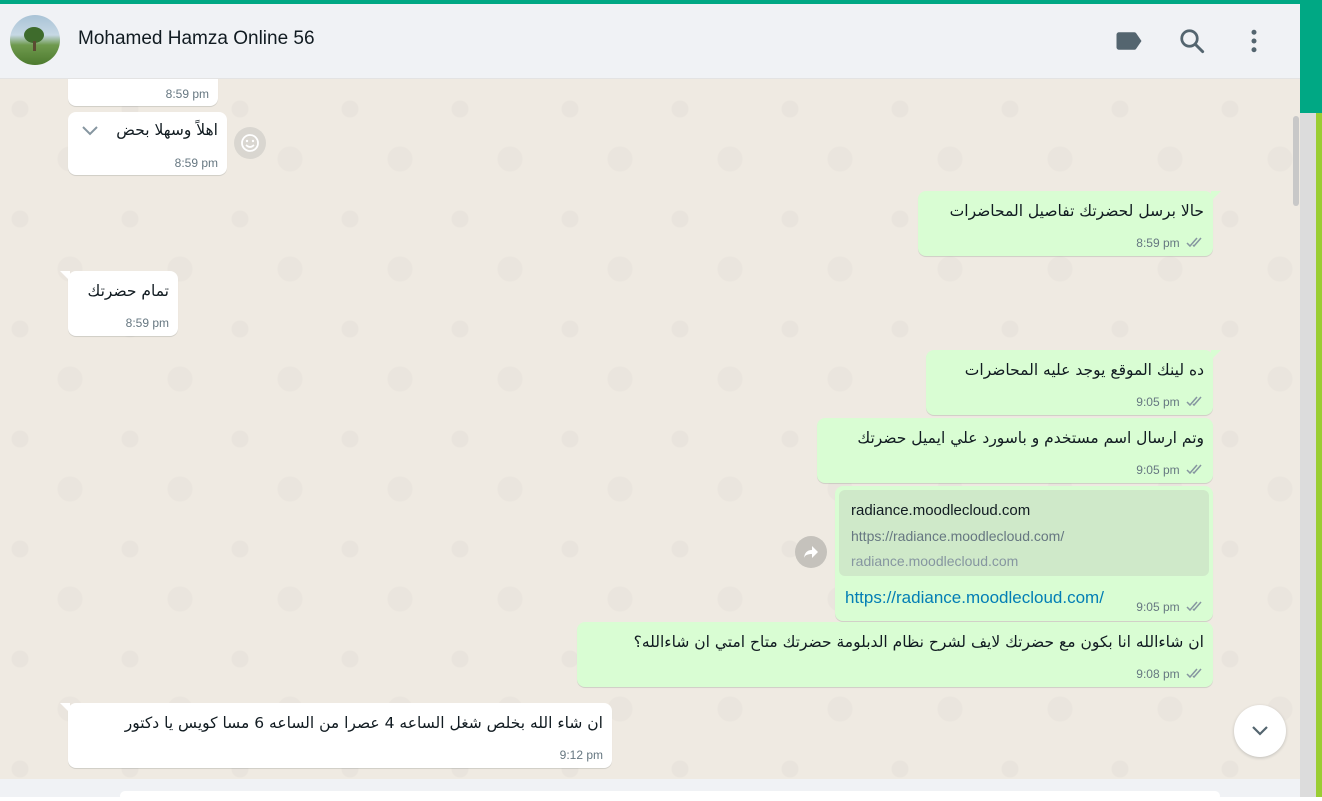  Describe the element at coordinates (958, 536) in the screenshot. I see `link-preview-url: https://radiance.moodlecloud.com/` at that location.